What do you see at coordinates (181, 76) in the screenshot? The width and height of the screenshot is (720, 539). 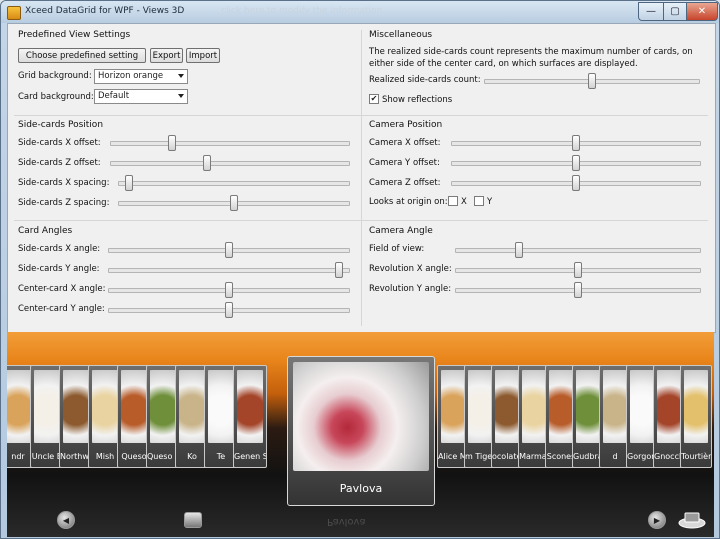 I see `chevron-down-icon` at bounding box center [181, 76].